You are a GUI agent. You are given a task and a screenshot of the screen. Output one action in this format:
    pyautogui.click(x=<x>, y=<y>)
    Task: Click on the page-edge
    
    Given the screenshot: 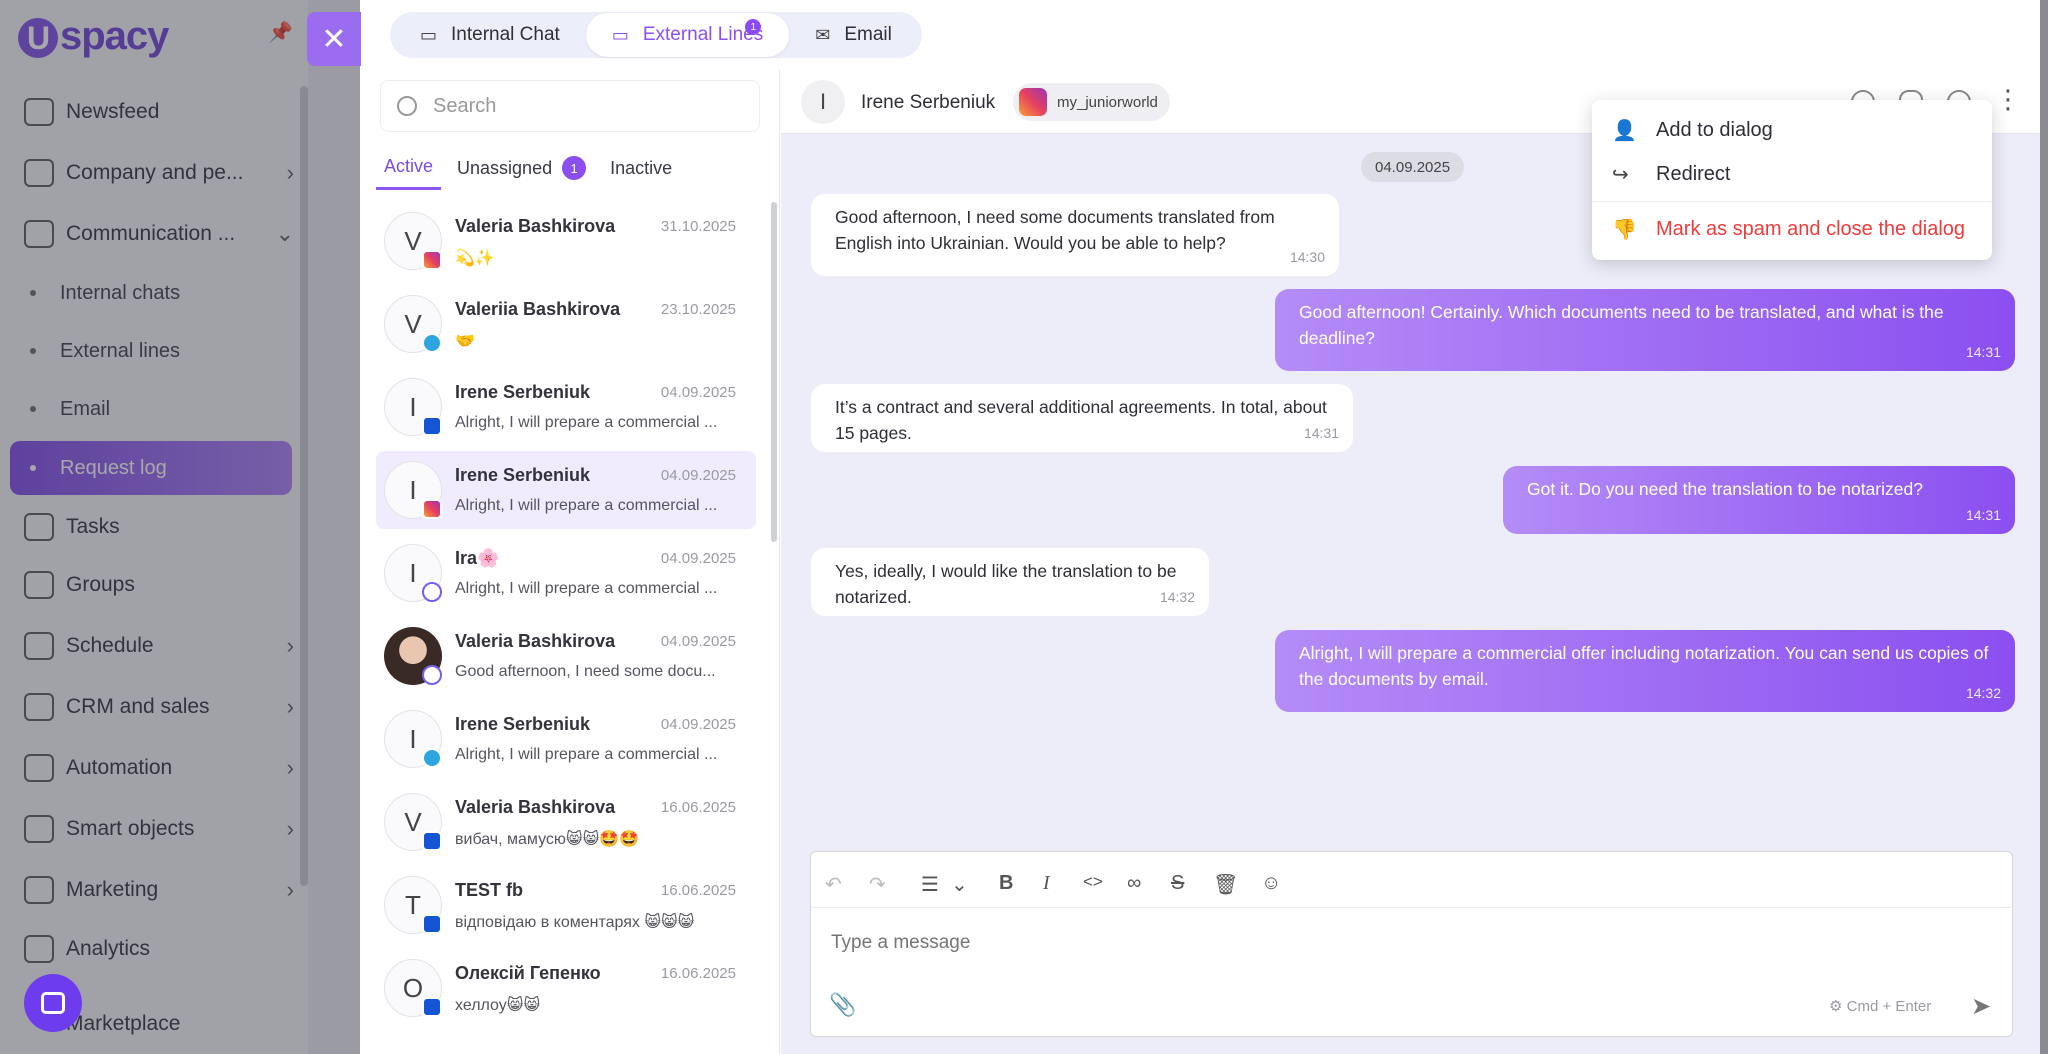 What is the action you would take?
    pyautogui.click(x=2044, y=527)
    